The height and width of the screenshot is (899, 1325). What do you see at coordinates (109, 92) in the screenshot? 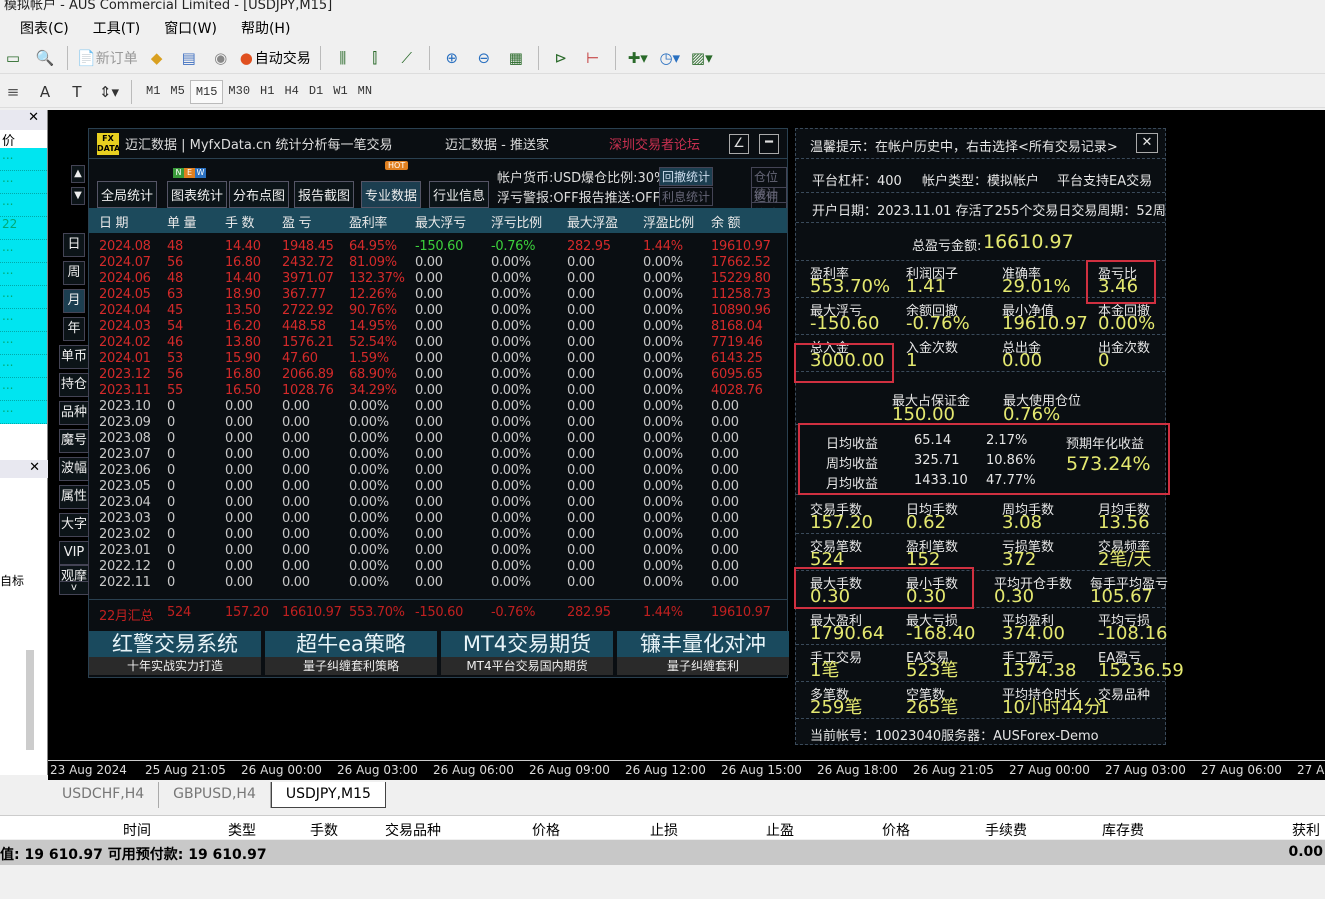
I see `arrows-icon: ⇕▾` at bounding box center [109, 92].